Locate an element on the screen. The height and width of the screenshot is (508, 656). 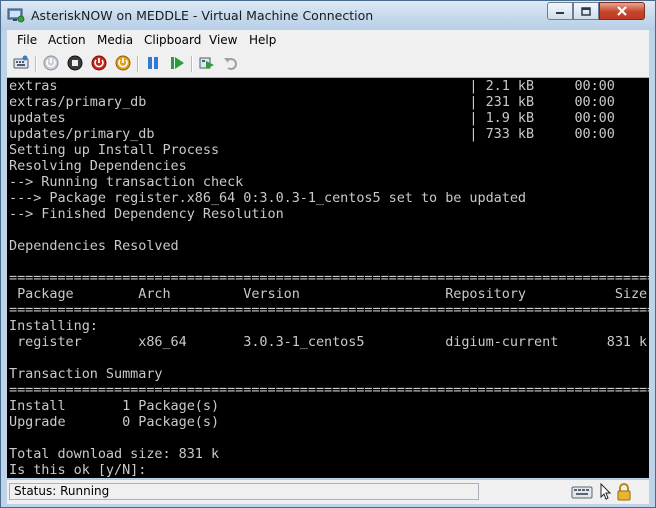
power-icon is located at coordinates (123, 63).